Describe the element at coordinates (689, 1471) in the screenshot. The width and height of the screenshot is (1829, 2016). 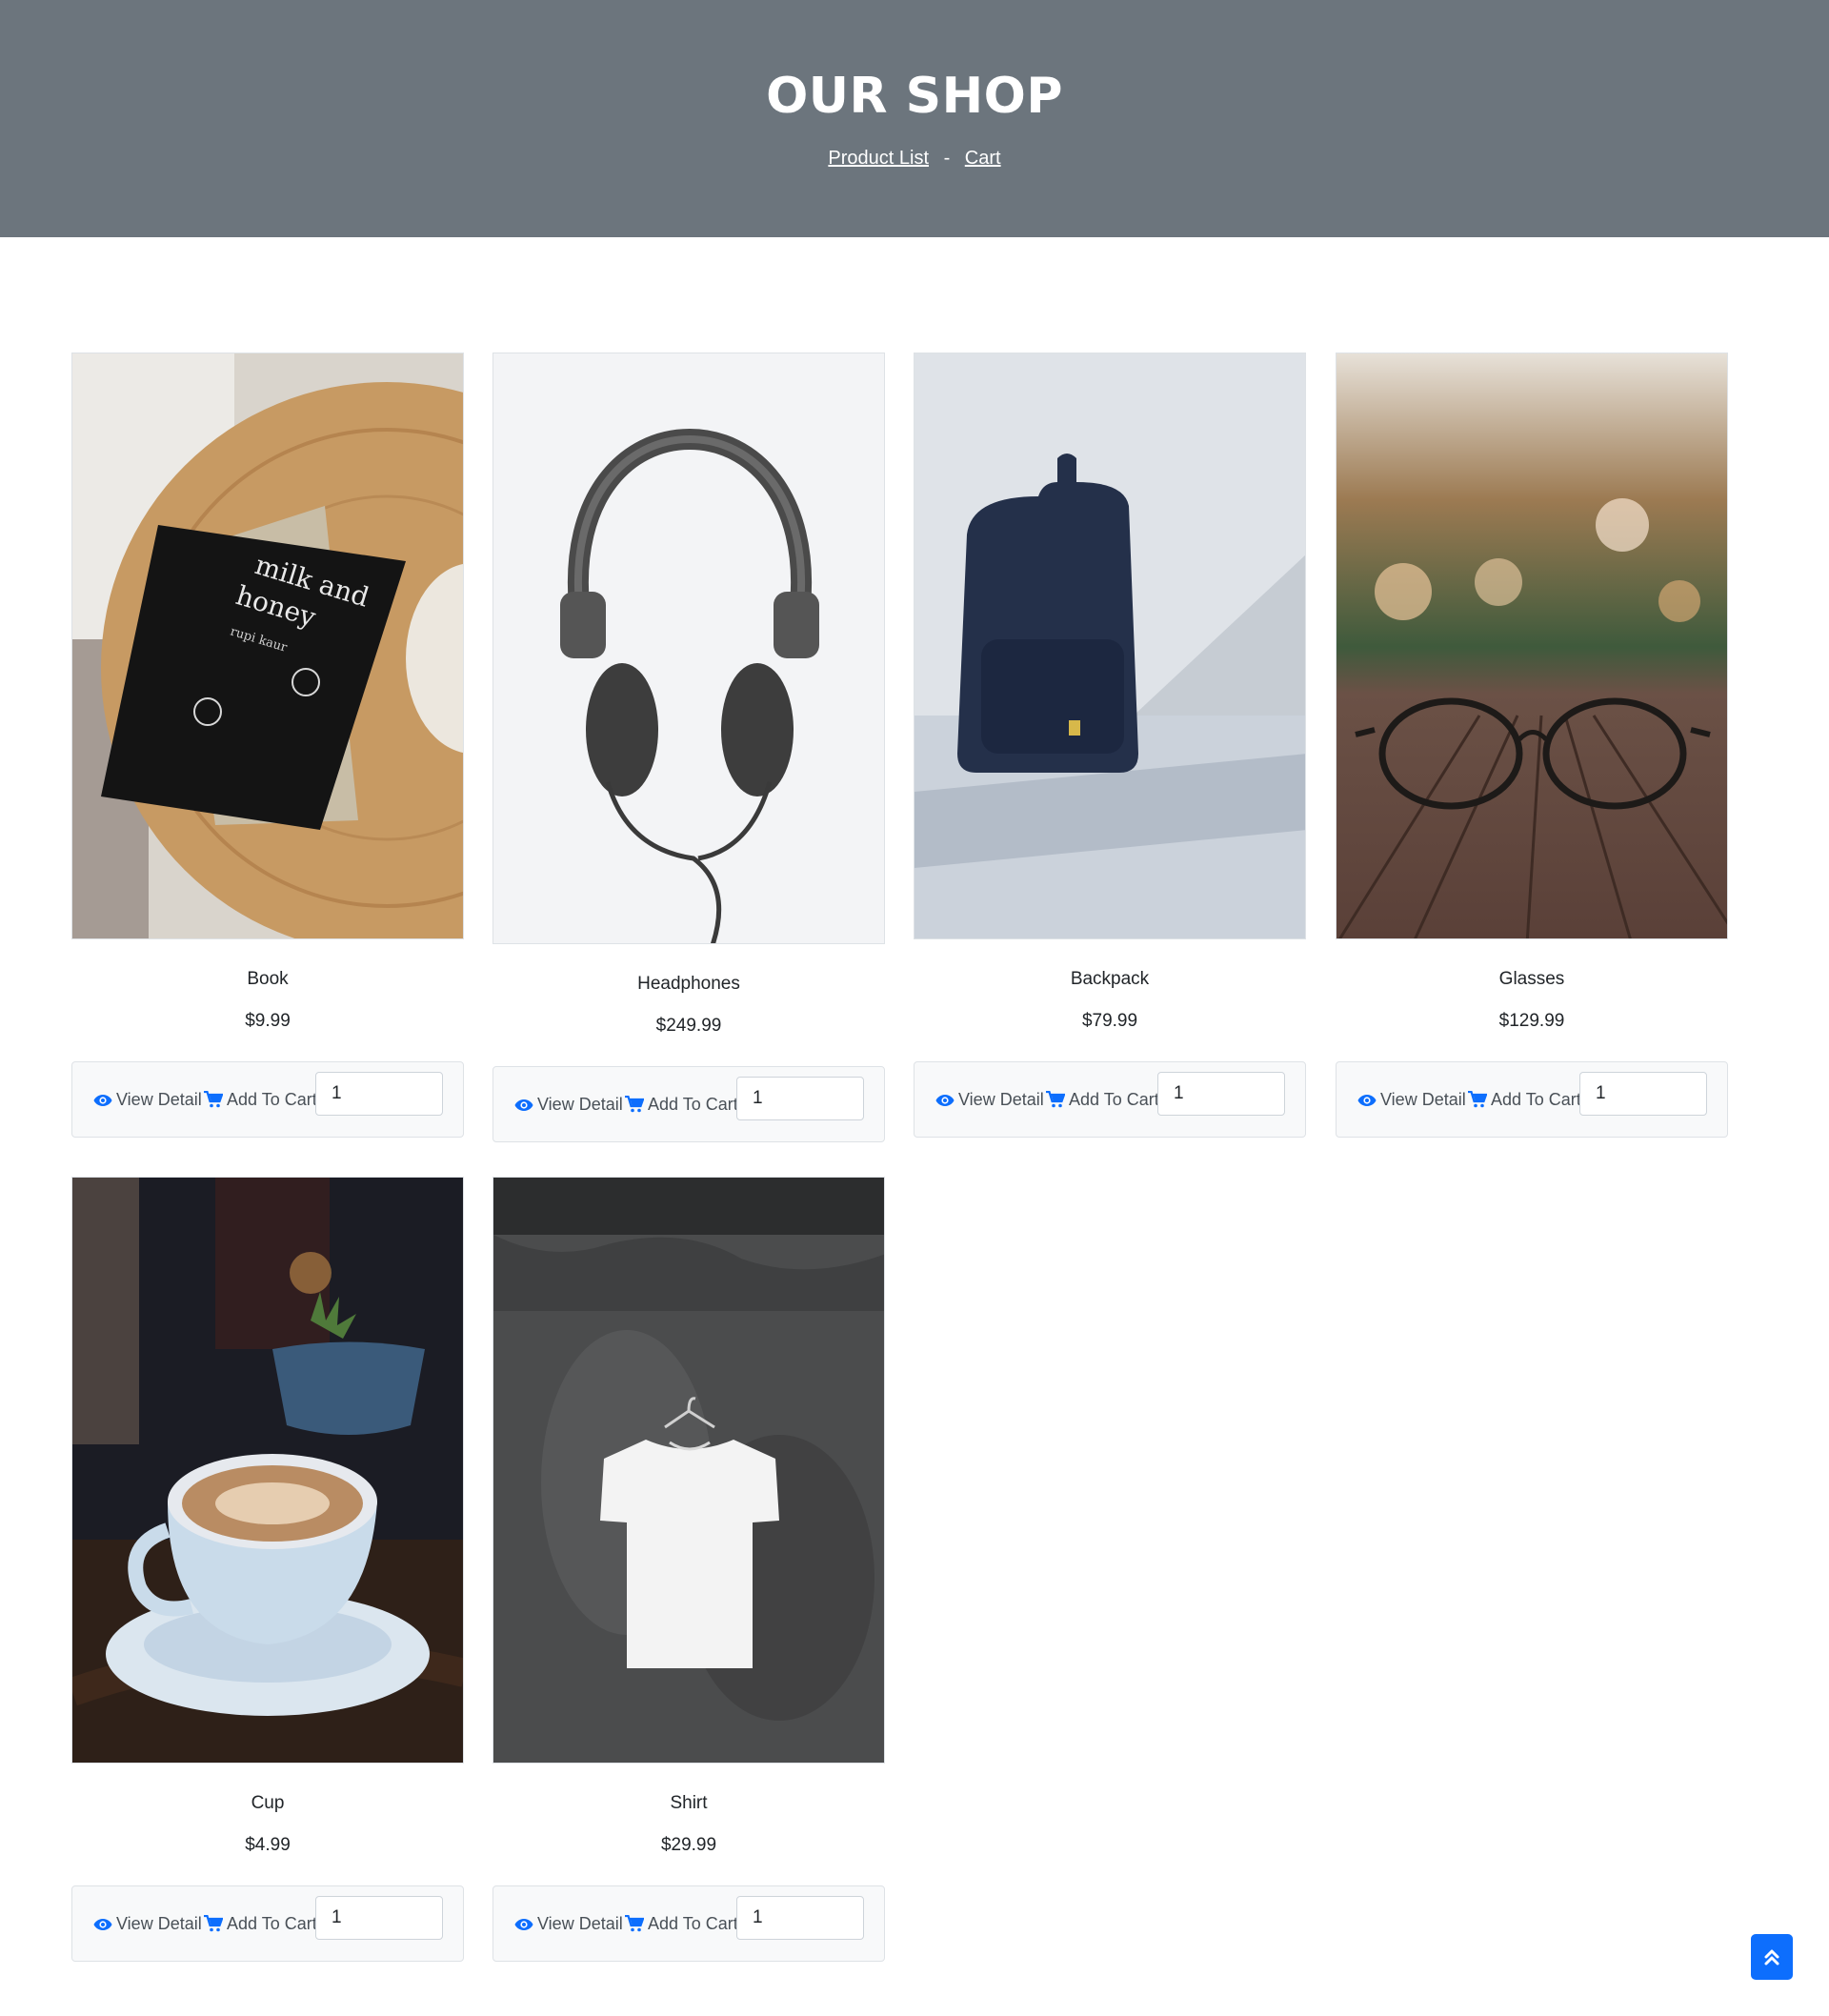
I see `shirt-photo` at that location.